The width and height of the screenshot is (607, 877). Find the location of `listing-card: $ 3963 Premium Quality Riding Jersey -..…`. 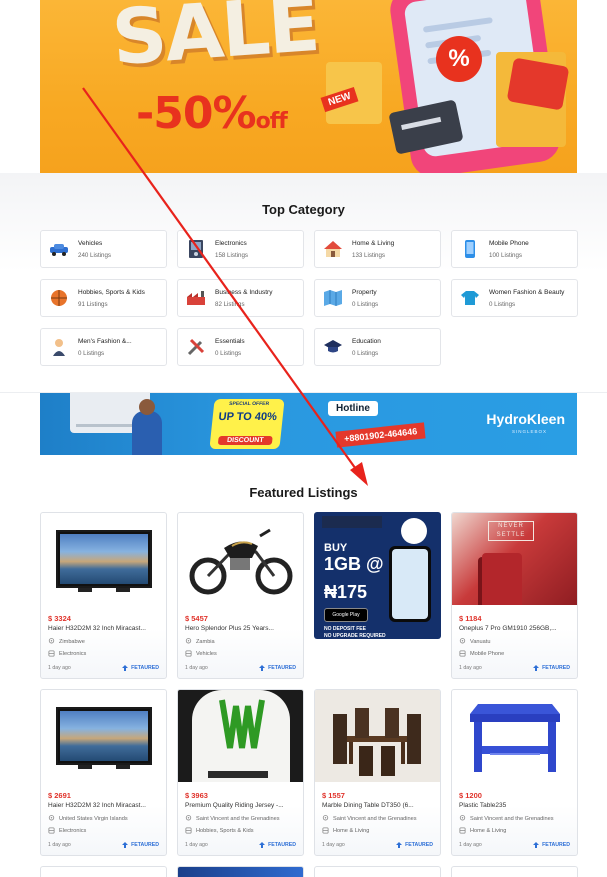

listing-card: $ 3963 Premium Quality Riding Jersey -..… is located at coordinates (240, 772).